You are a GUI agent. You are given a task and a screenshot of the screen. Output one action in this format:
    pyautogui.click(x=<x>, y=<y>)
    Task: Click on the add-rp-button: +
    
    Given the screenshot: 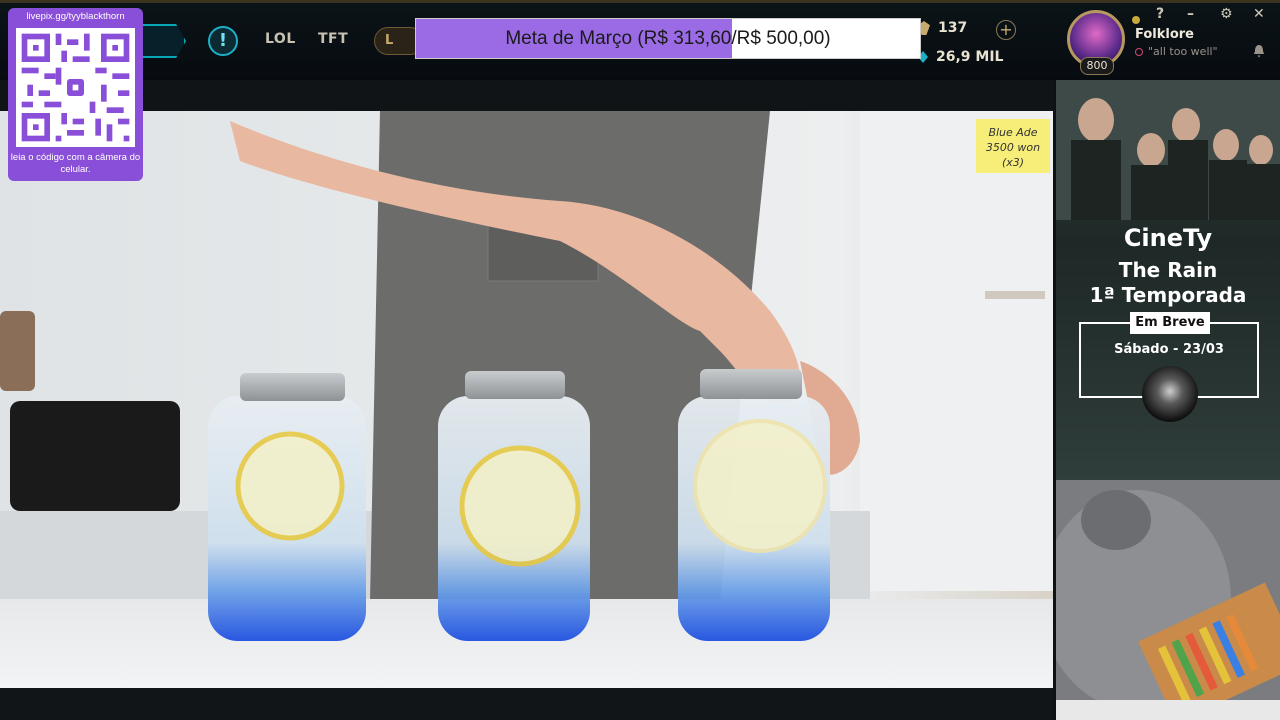 What is the action you would take?
    pyautogui.click(x=1006, y=30)
    